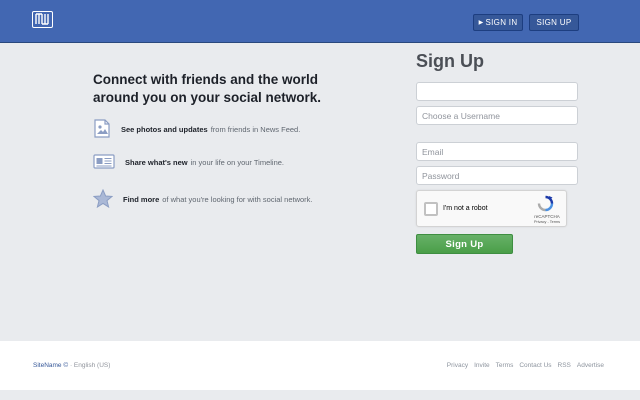 The image size is (640, 400). Describe the element at coordinates (103, 199) in the screenshot. I see `star-icon` at that location.